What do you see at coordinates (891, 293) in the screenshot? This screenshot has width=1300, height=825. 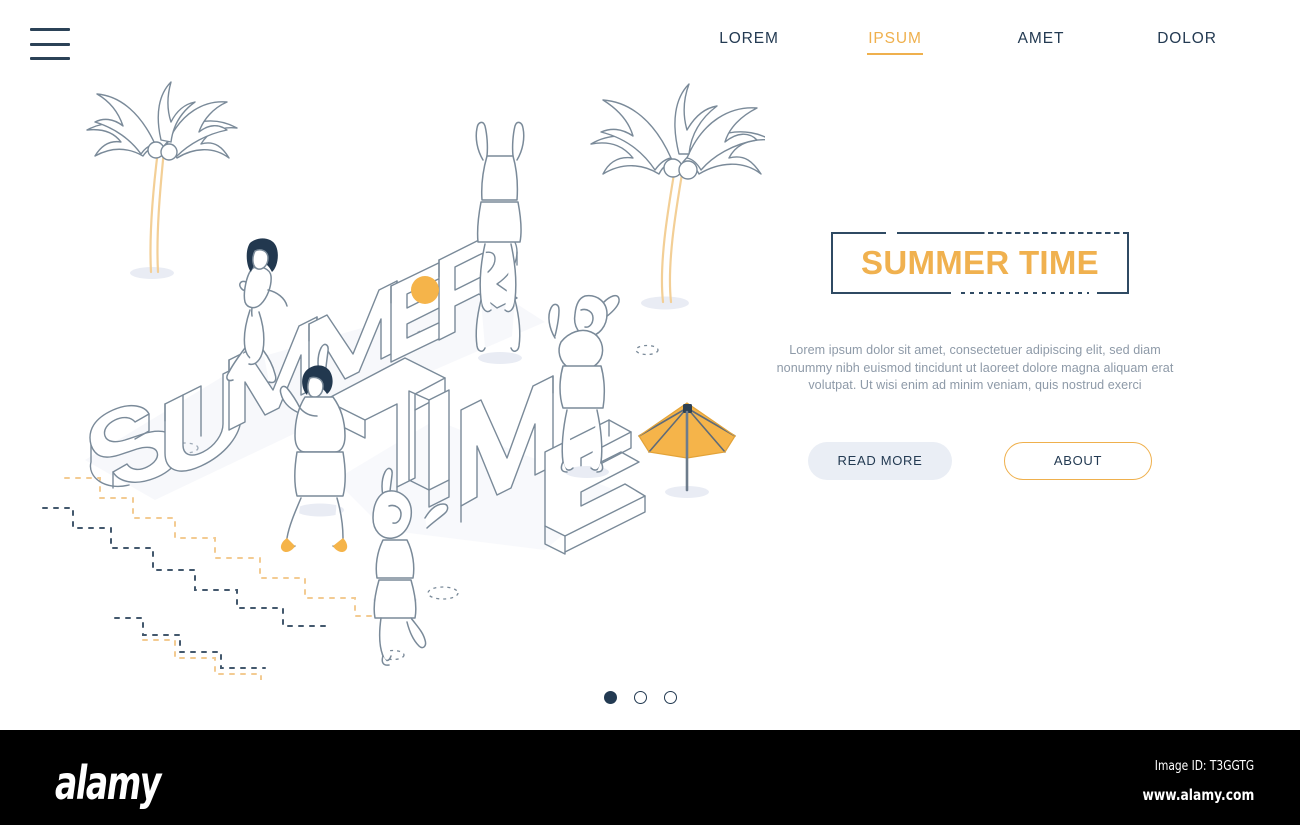 I see `frame-border-bottom-segment` at bounding box center [891, 293].